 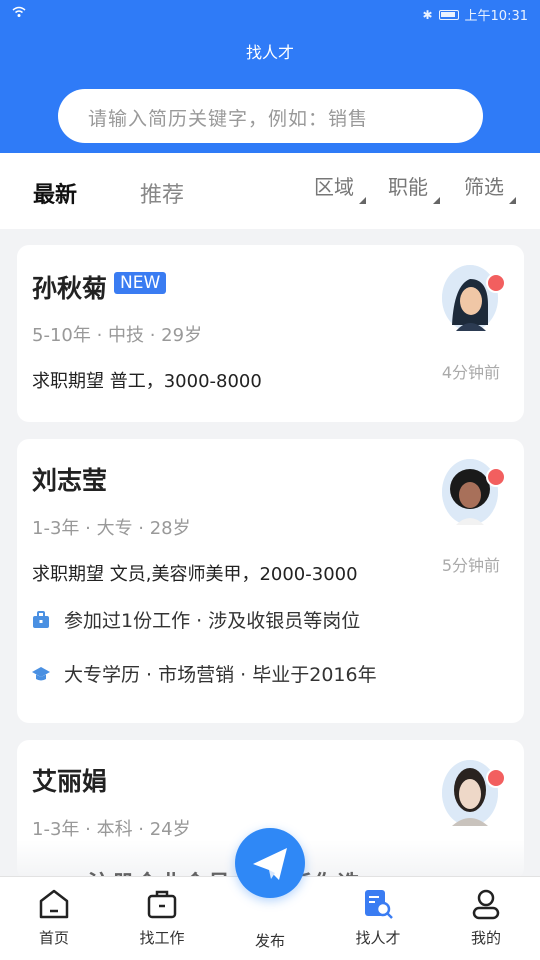 I want to click on education: 大专学历 · 市场营销 · 毕业于2016年, so click(x=204, y=673).